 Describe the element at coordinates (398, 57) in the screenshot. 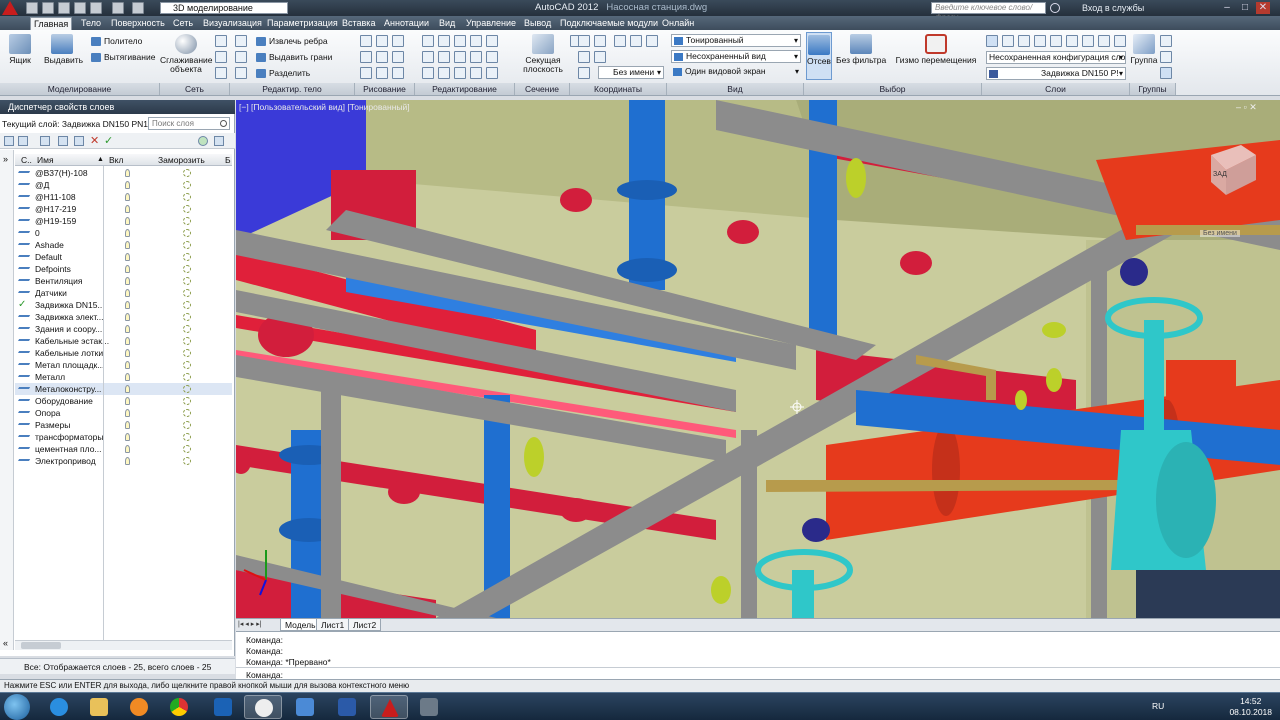

I see `circle-icon` at that location.